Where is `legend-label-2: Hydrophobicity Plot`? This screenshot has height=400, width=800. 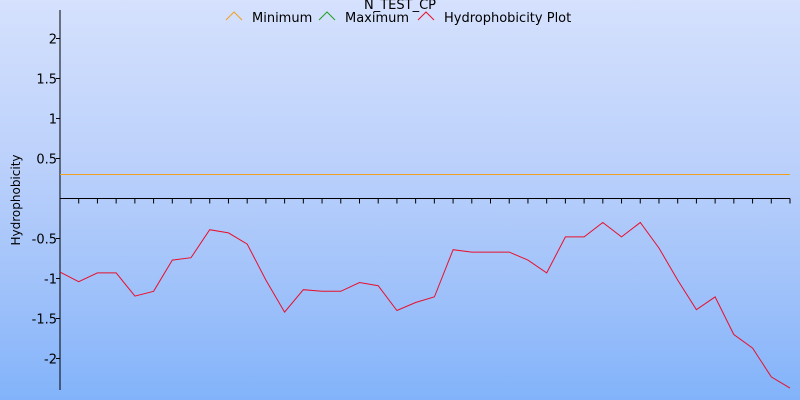 legend-label-2: Hydrophobicity Plot is located at coordinates (507, 18).